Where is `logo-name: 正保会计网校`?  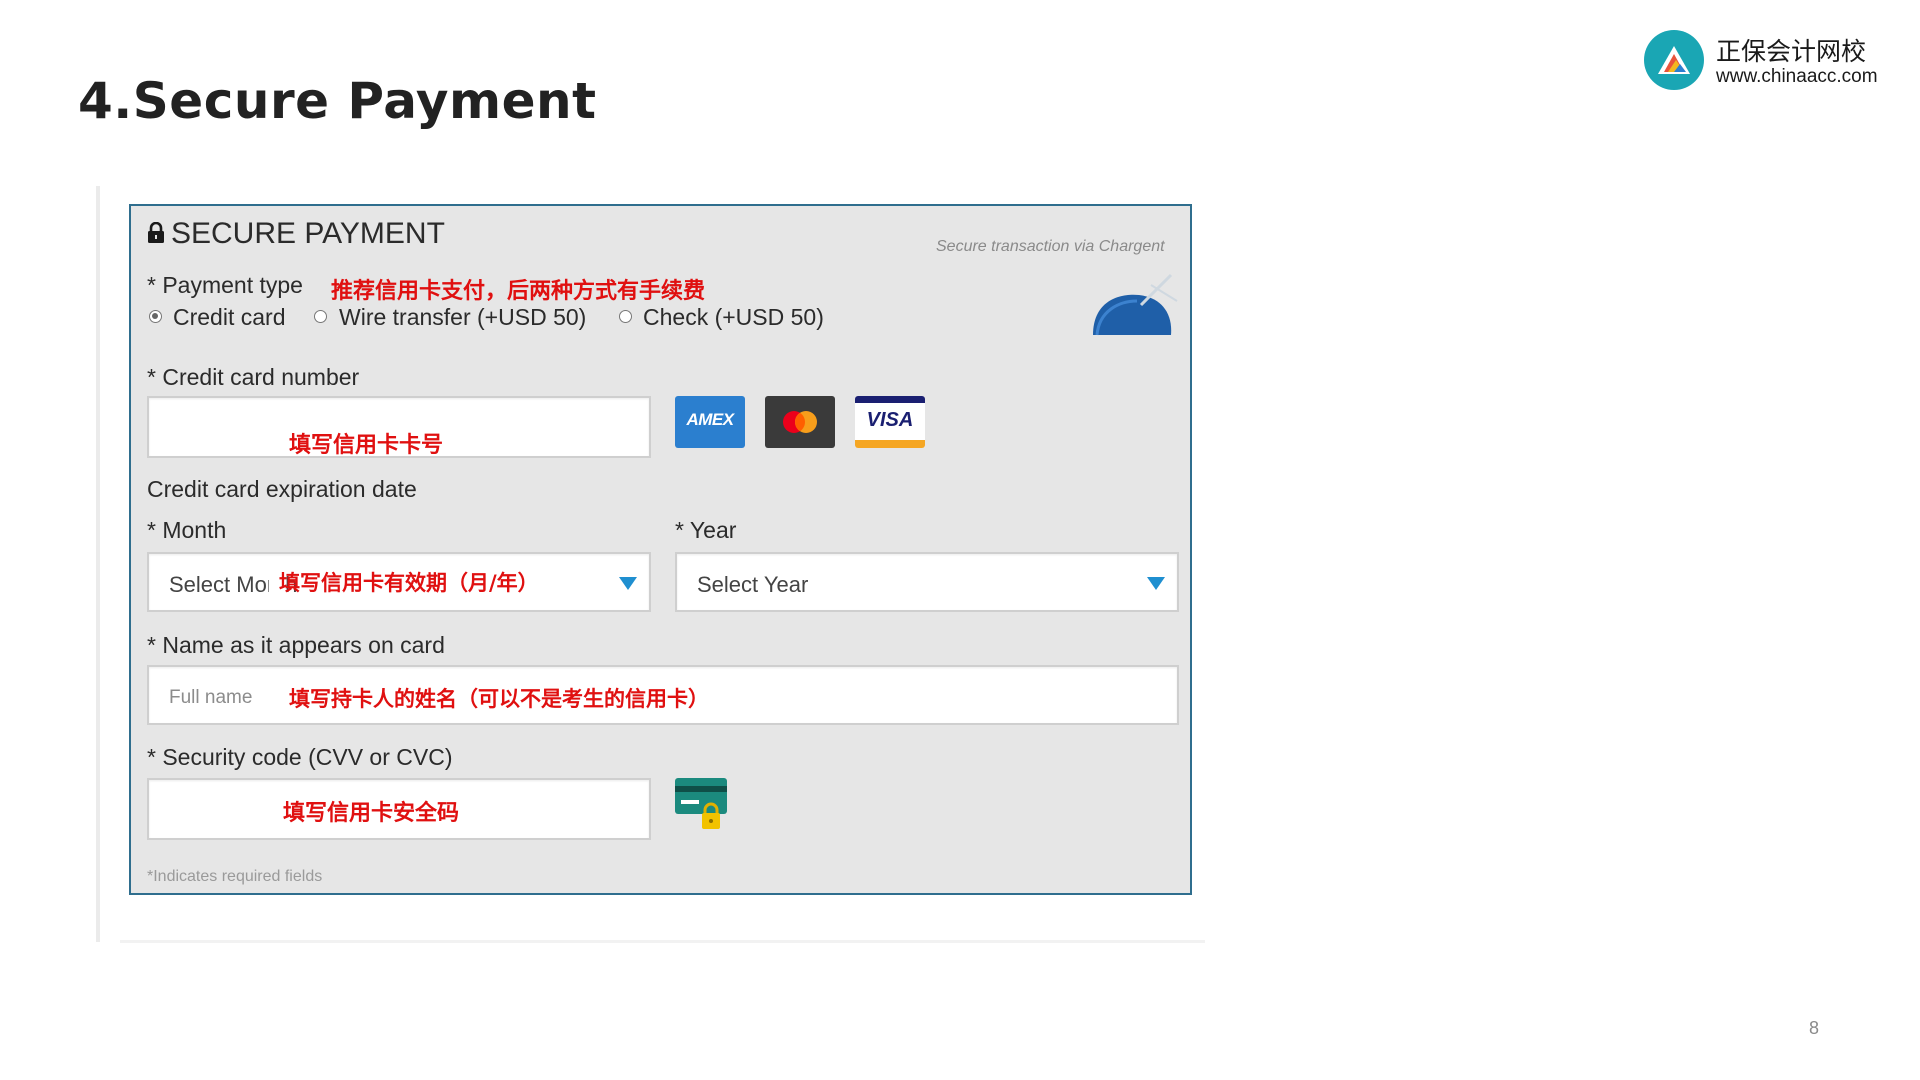 logo-name: 正保会计网校 is located at coordinates (1791, 51).